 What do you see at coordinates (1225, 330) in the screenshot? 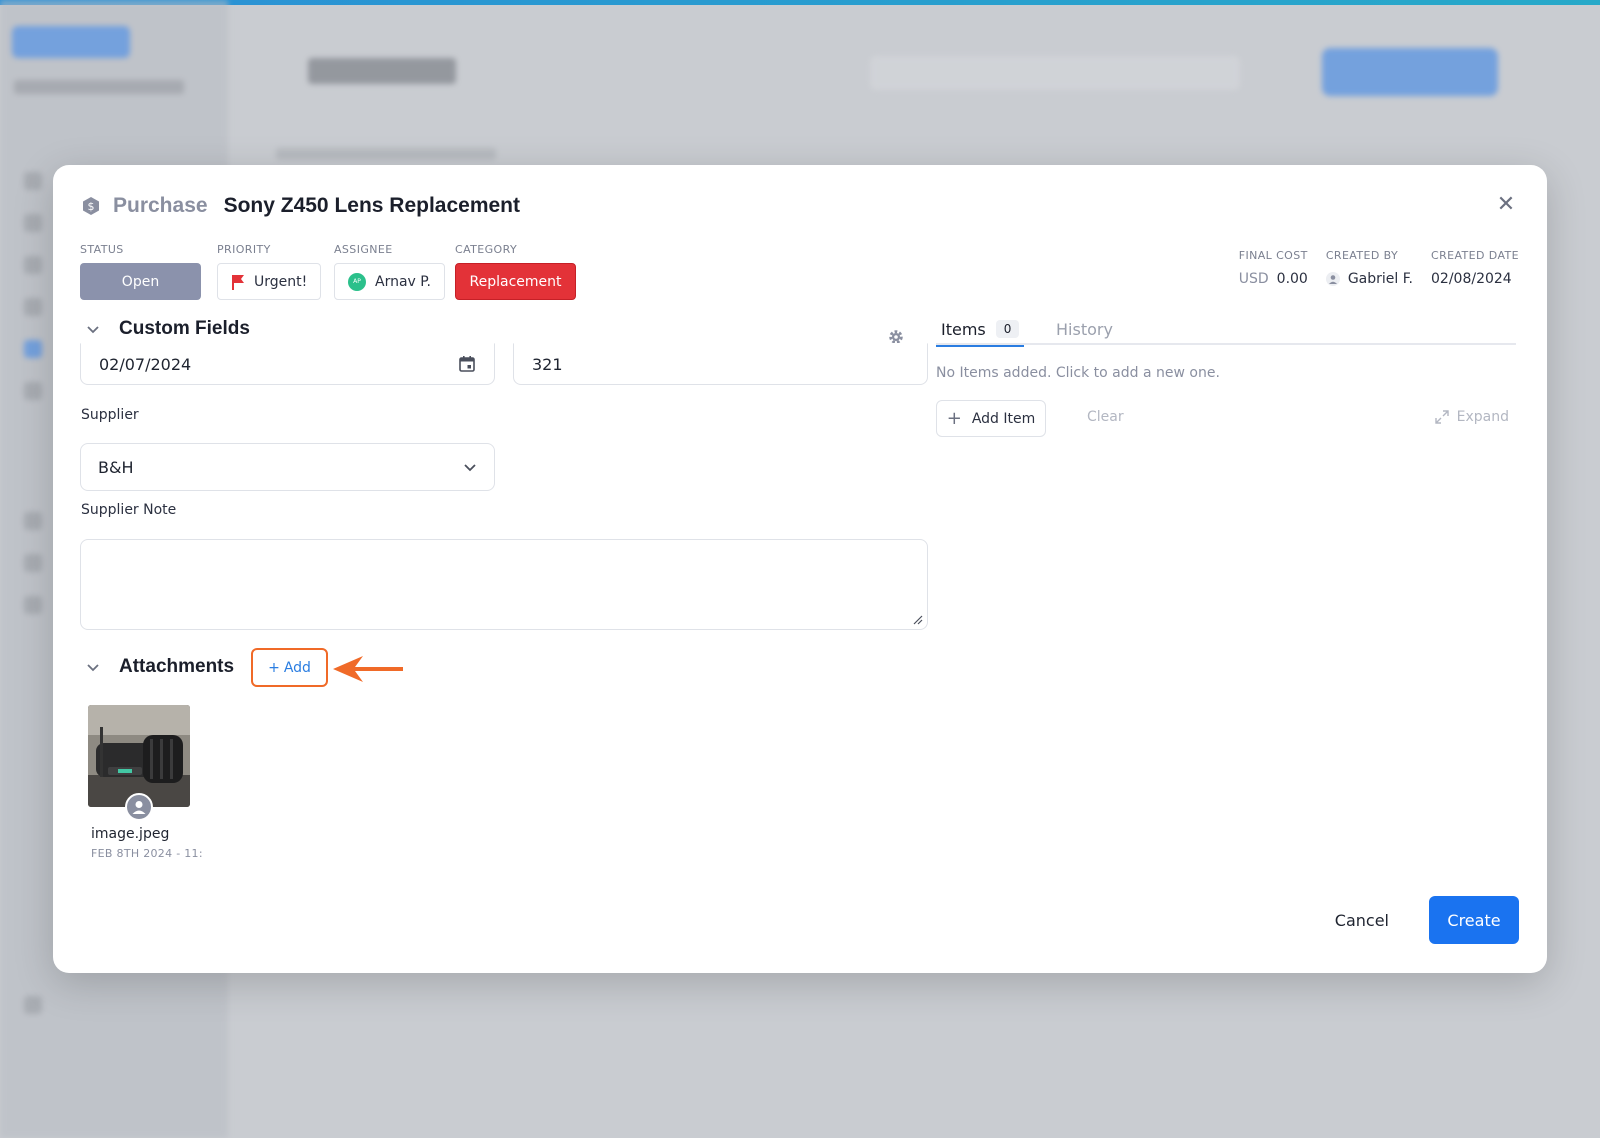
I see `items-tabs: Items 0 History` at bounding box center [1225, 330].